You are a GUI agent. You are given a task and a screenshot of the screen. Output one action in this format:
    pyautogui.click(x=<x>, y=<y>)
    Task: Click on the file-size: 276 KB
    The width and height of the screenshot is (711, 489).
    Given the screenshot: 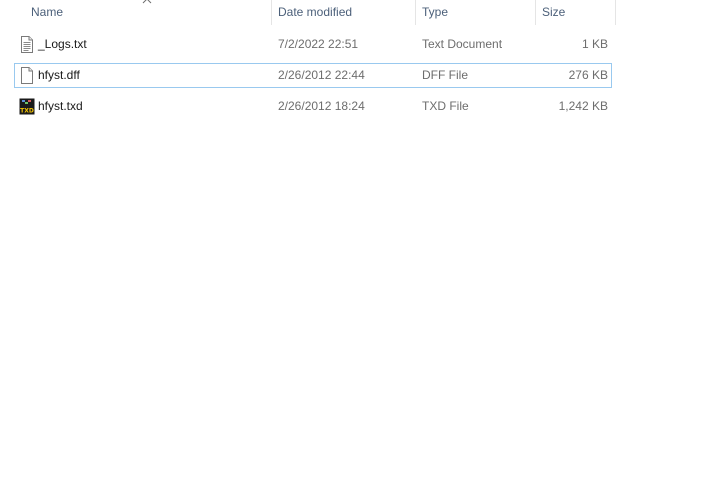 What is the action you would take?
    pyautogui.click(x=588, y=75)
    